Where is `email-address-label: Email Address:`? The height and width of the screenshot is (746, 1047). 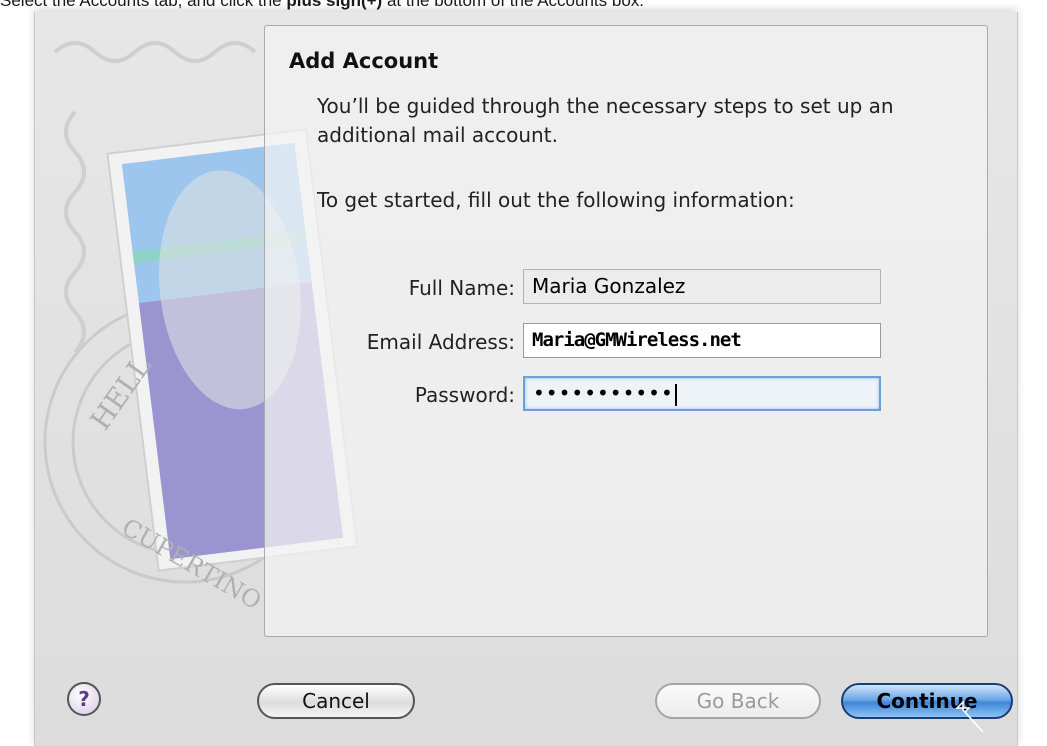
email-address-label: Email Address: is located at coordinates (440, 342).